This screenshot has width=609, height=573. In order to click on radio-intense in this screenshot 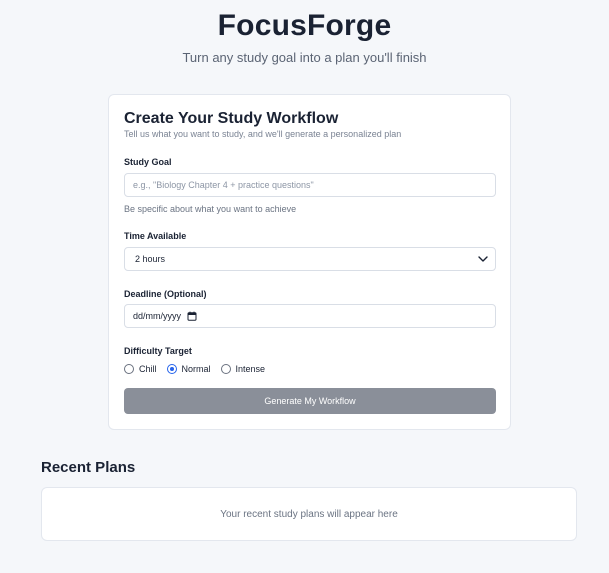, I will do `click(225, 369)`.